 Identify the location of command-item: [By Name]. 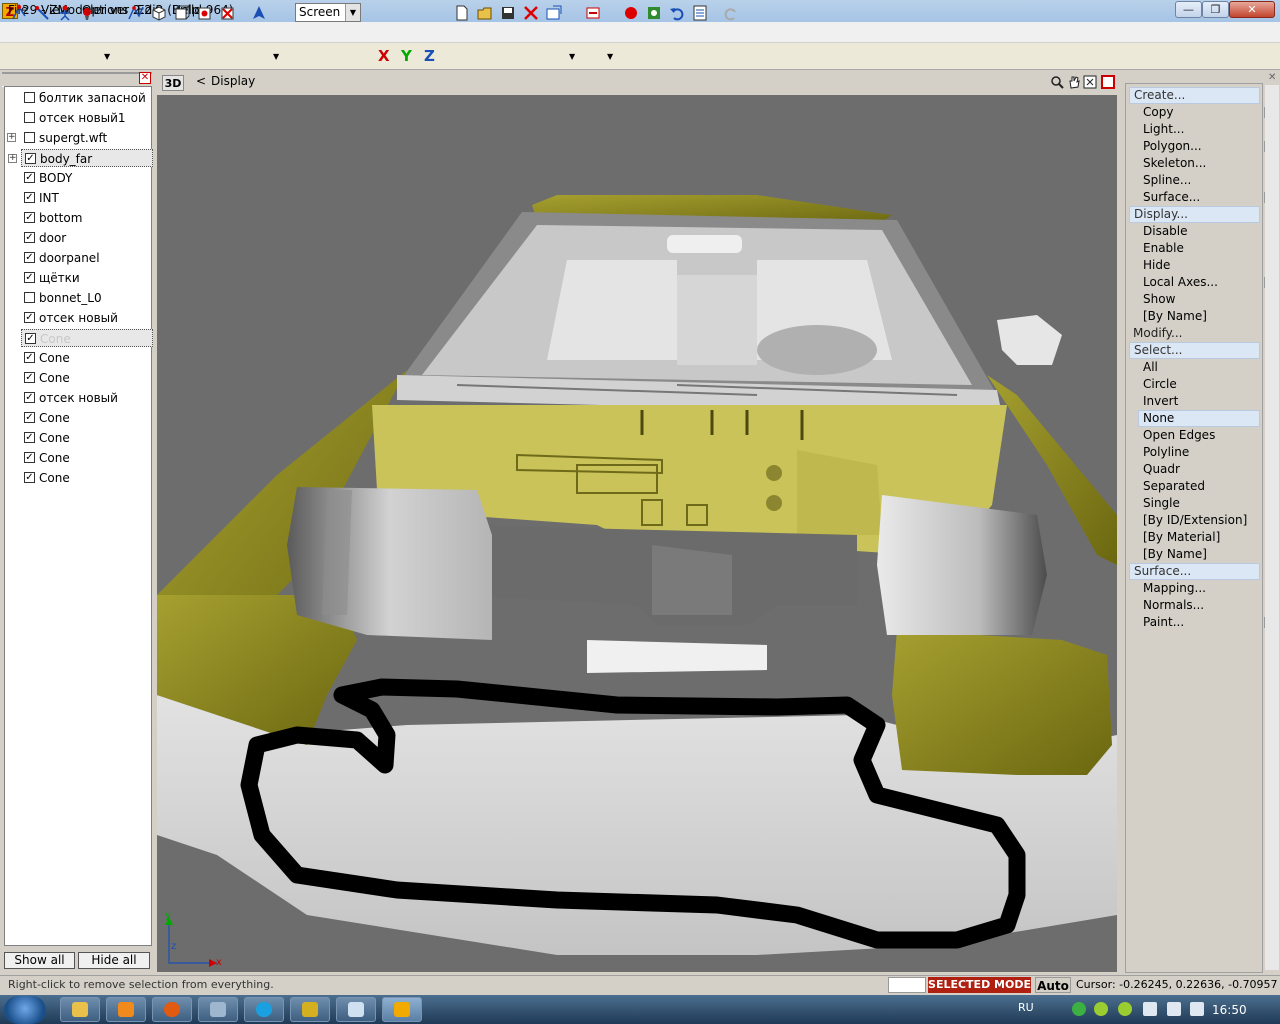
(1202, 554).